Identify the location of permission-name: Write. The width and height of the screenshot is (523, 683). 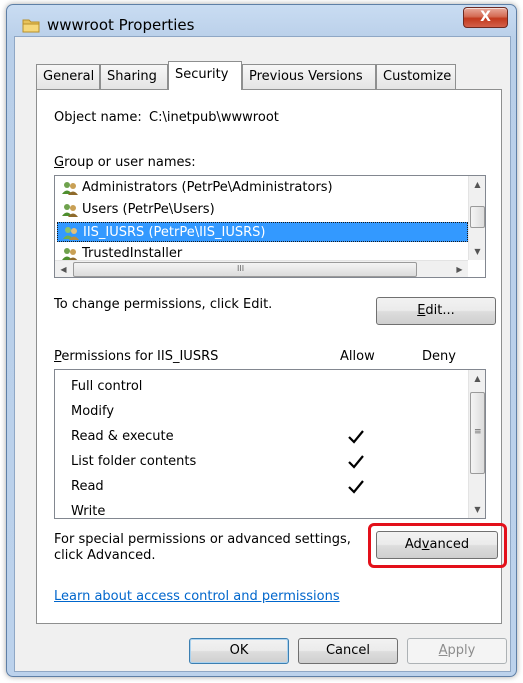
(88, 511).